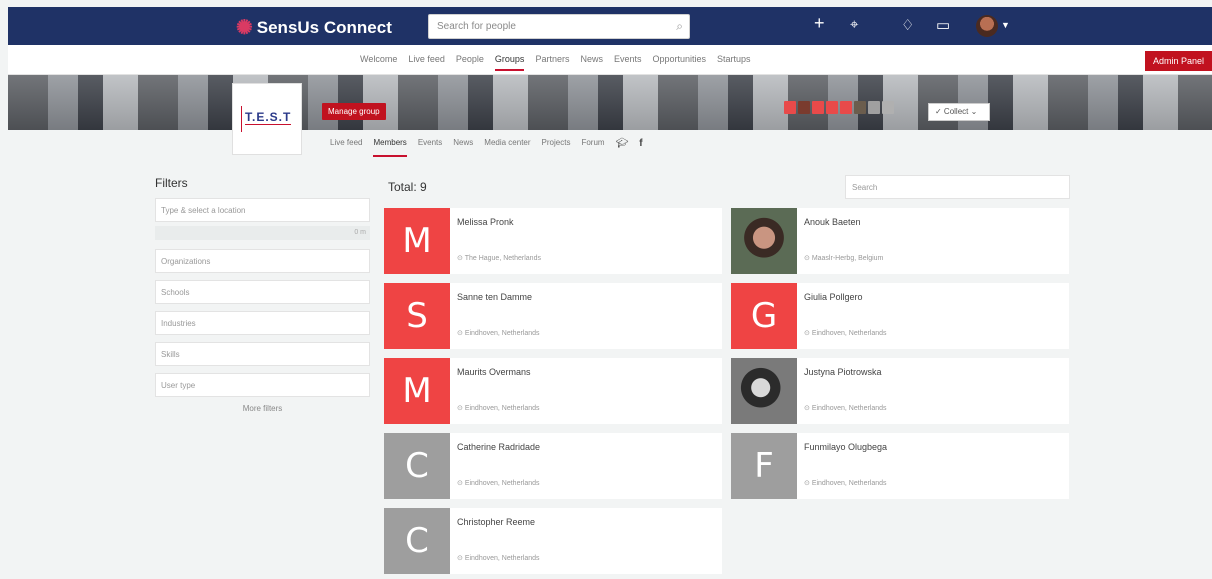 The width and height of the screenshot is (1212, 579). Describe the element at coordinates (839, 107) in the screenshot. I see `member-avatar-strip` at that location.